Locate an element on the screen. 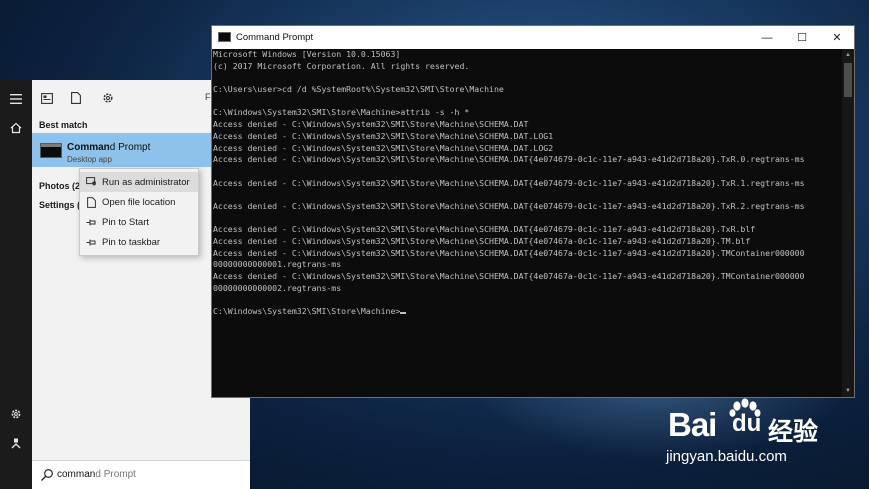 This screenshot has width=869, height=489. documents-filter-icon is located at coordinates (76, 98).